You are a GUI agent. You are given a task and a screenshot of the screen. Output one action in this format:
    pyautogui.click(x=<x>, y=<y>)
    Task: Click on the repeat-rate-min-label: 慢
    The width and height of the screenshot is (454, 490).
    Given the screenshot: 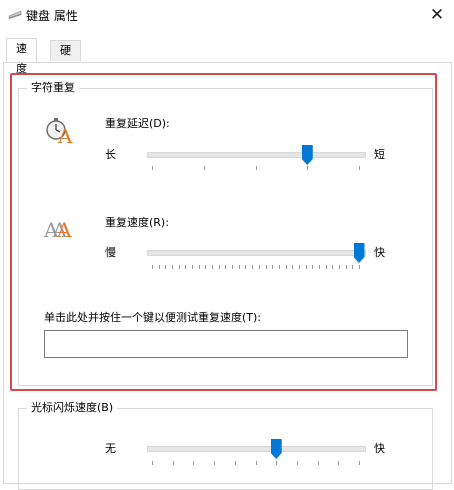 What is the action you would take?
    pyautogui.click(x=110, y=252)
    